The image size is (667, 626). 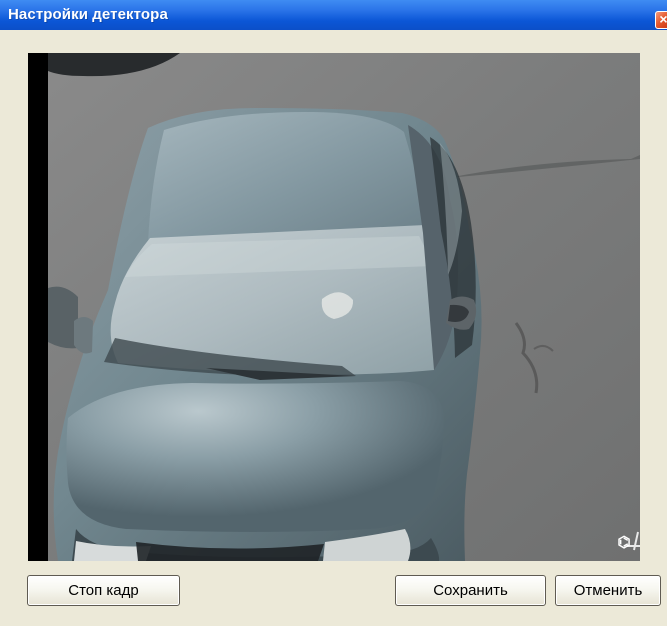 I want to click on stop-frame-button: Стоп кадр, so click(x=103, y=590).